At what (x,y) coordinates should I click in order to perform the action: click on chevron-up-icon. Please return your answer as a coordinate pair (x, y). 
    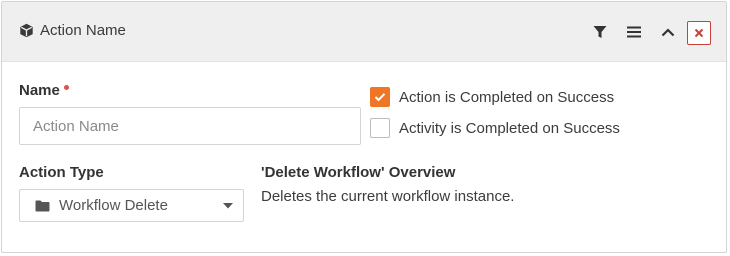
    Looking at the image, I should click on (668, 31).